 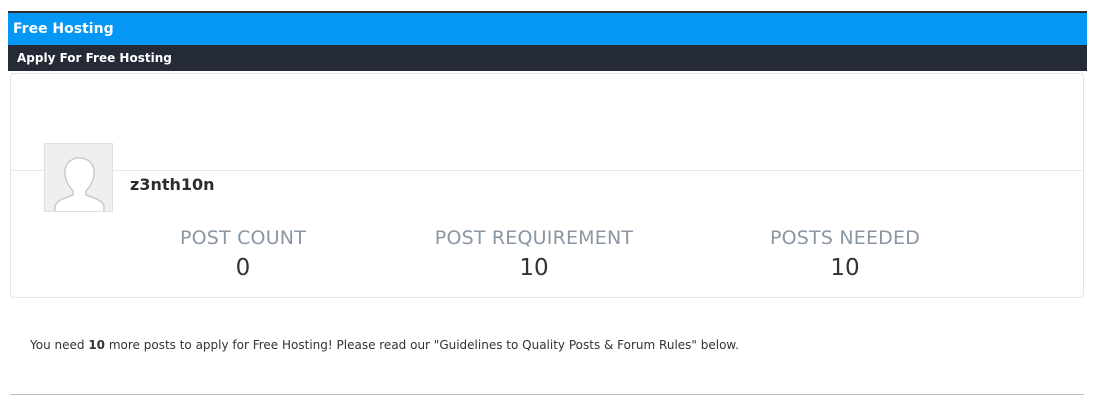 I want to click on avatar, so click(x=78, y=177).